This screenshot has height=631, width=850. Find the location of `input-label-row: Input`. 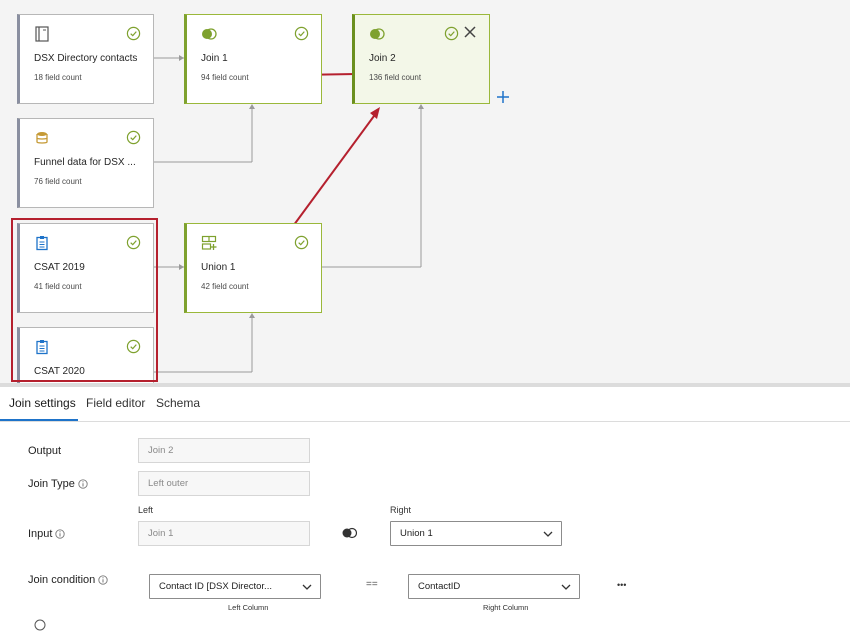

input-label-row: Input is located at coordinates (47, 534).